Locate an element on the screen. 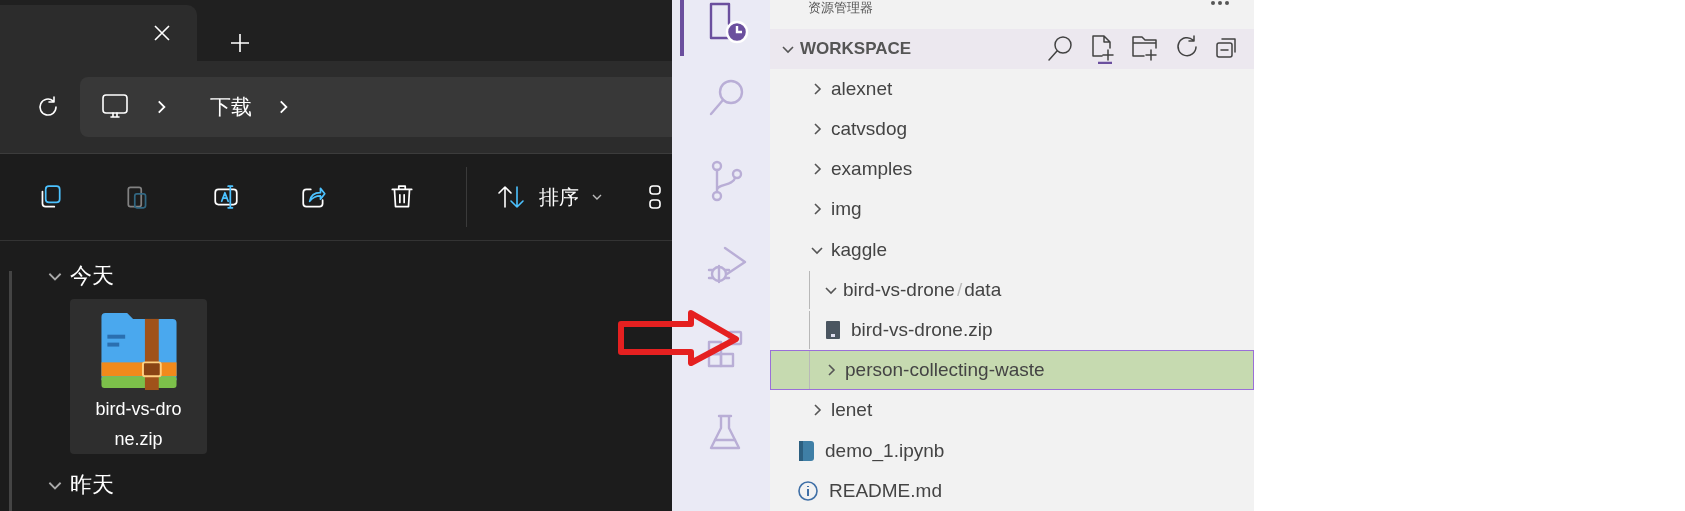  more-actions-icon is located at coordinates (1220, 3).